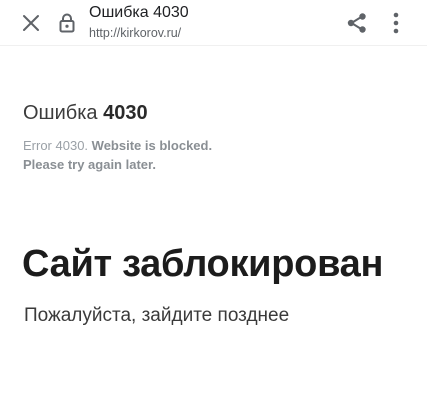 Image resolution: width=427 pixels, height=404 pixels. I want to click on blocked-subtitle: Пожалуйста, зайдите позднее, so click(157, 315).